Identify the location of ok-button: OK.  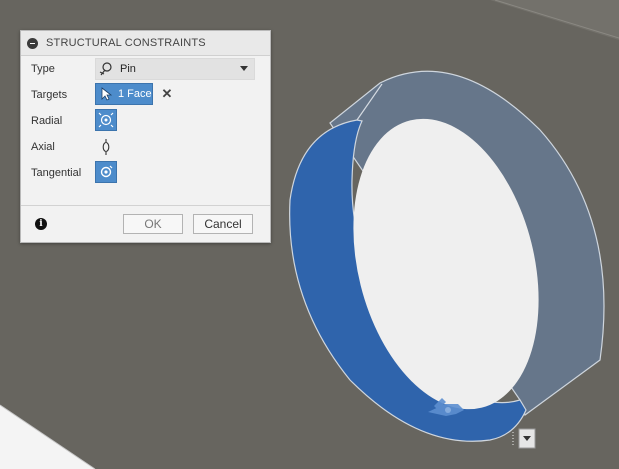
(153, 224).